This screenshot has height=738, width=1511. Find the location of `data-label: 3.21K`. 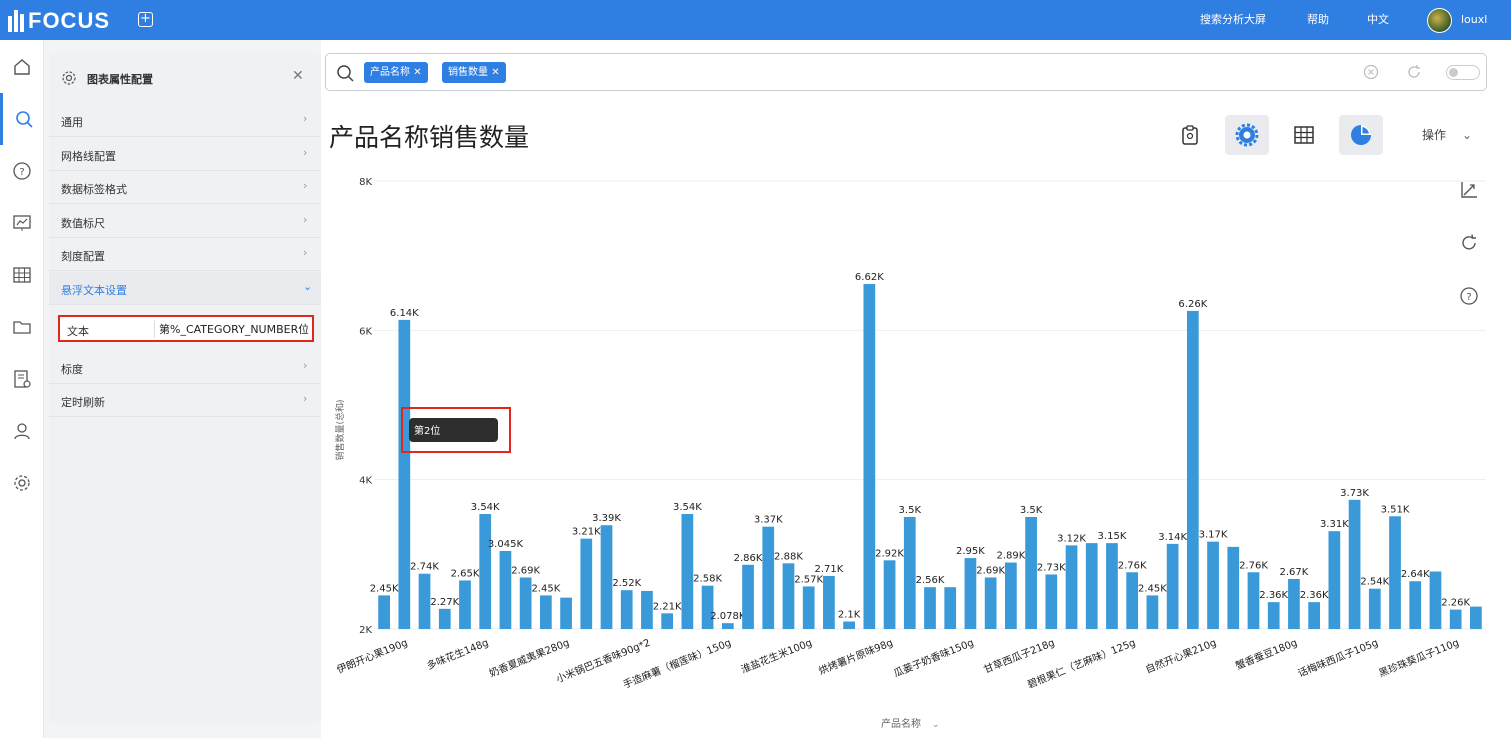

data-label: 3.21K is located at coordinates (586, 532).